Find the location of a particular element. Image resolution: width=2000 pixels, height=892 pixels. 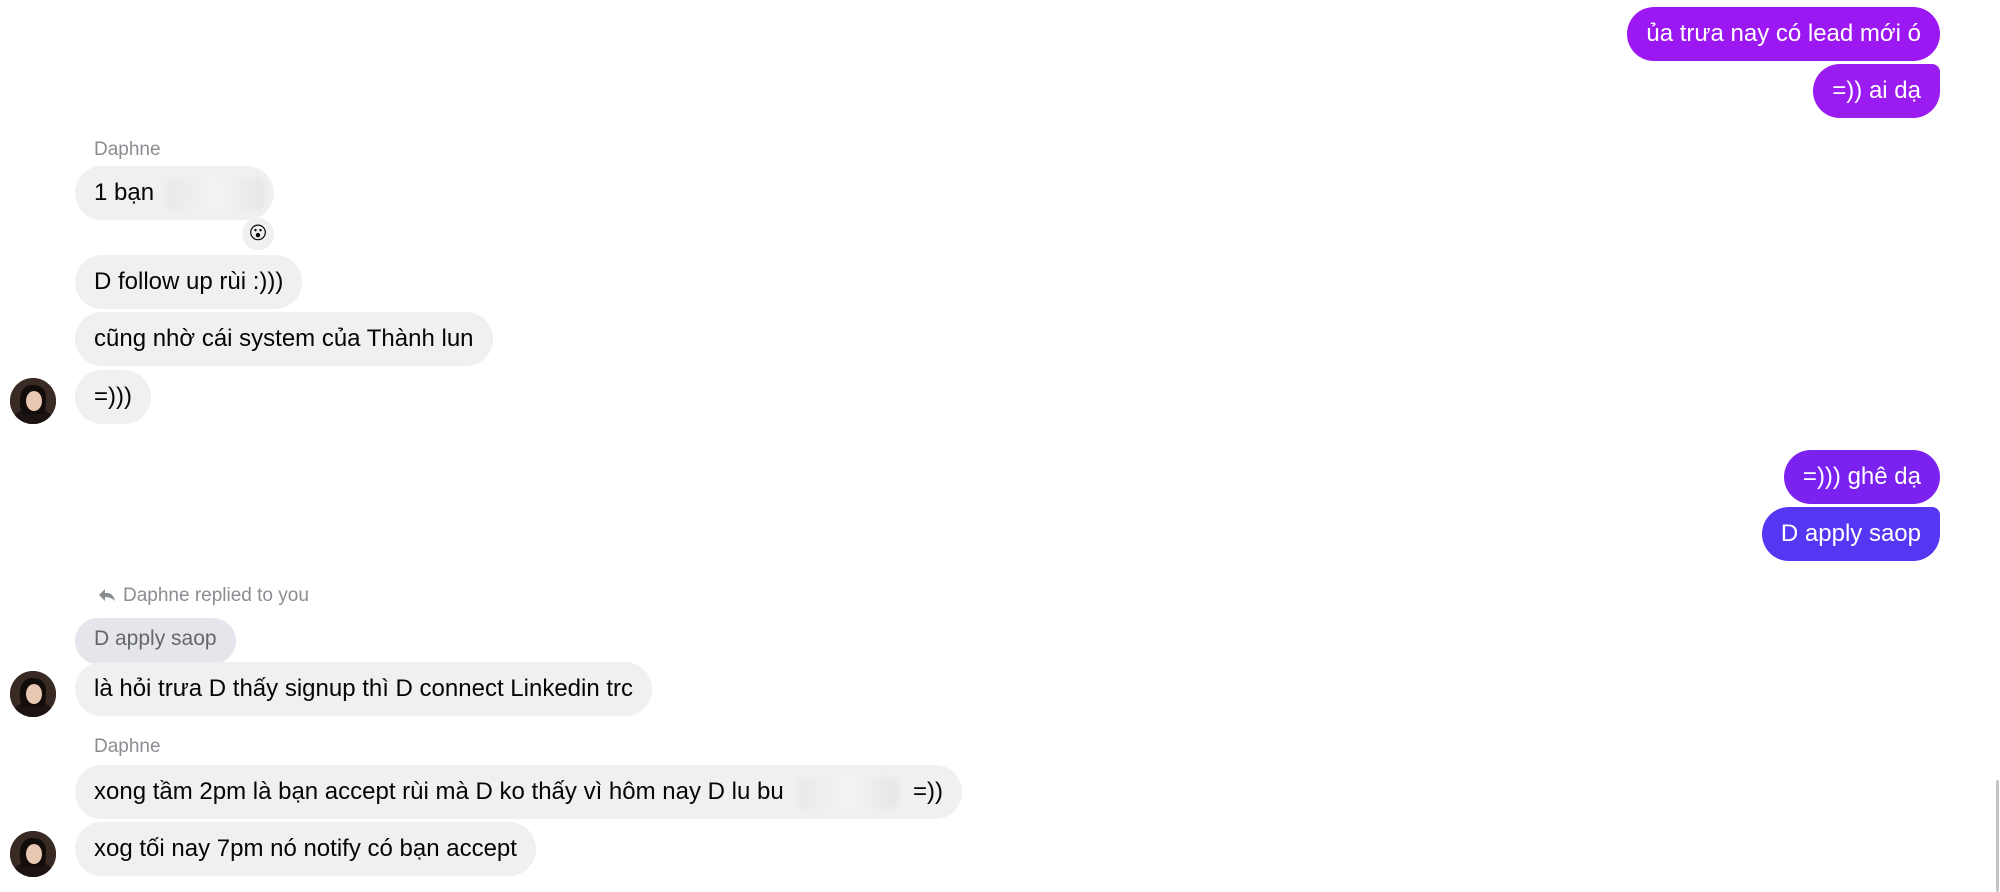

reaction-emoji: 😮 is located at coordinates (258, 233).